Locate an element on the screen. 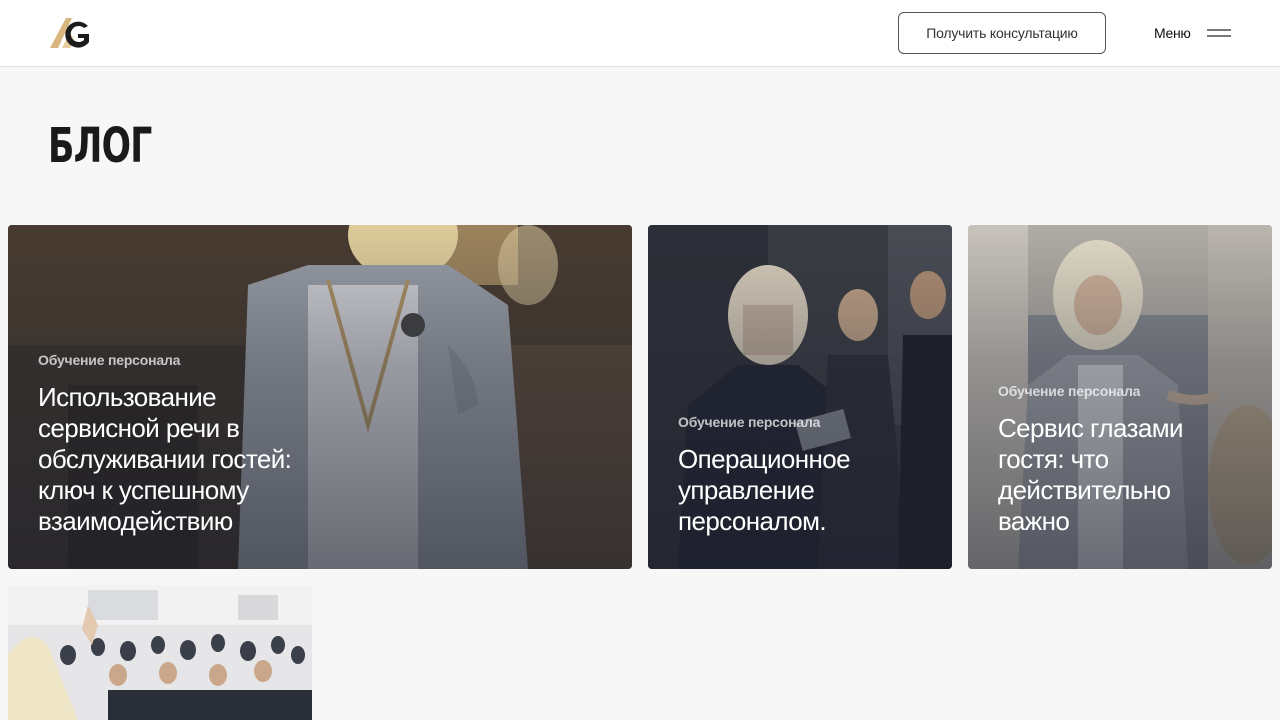  blog-card is located at coordinates (160, 652).